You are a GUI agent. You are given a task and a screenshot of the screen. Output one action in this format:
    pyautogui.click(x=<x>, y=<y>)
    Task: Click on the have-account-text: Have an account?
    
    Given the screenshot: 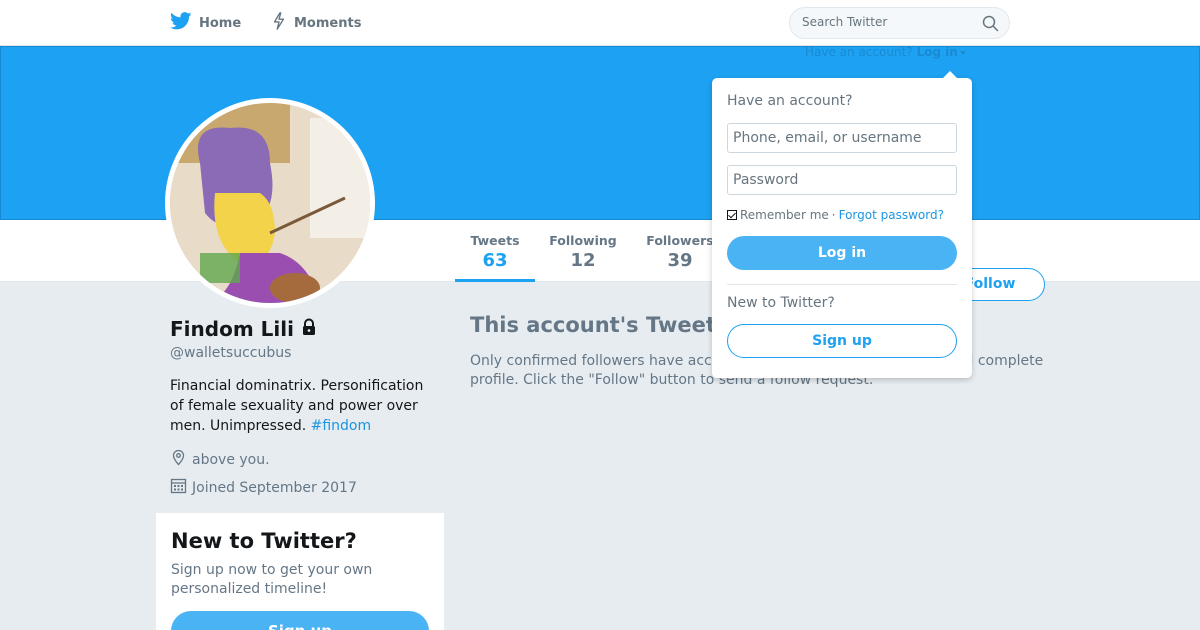 What is the action you would take?
    pyautogui.click(x=859, y=52)
    